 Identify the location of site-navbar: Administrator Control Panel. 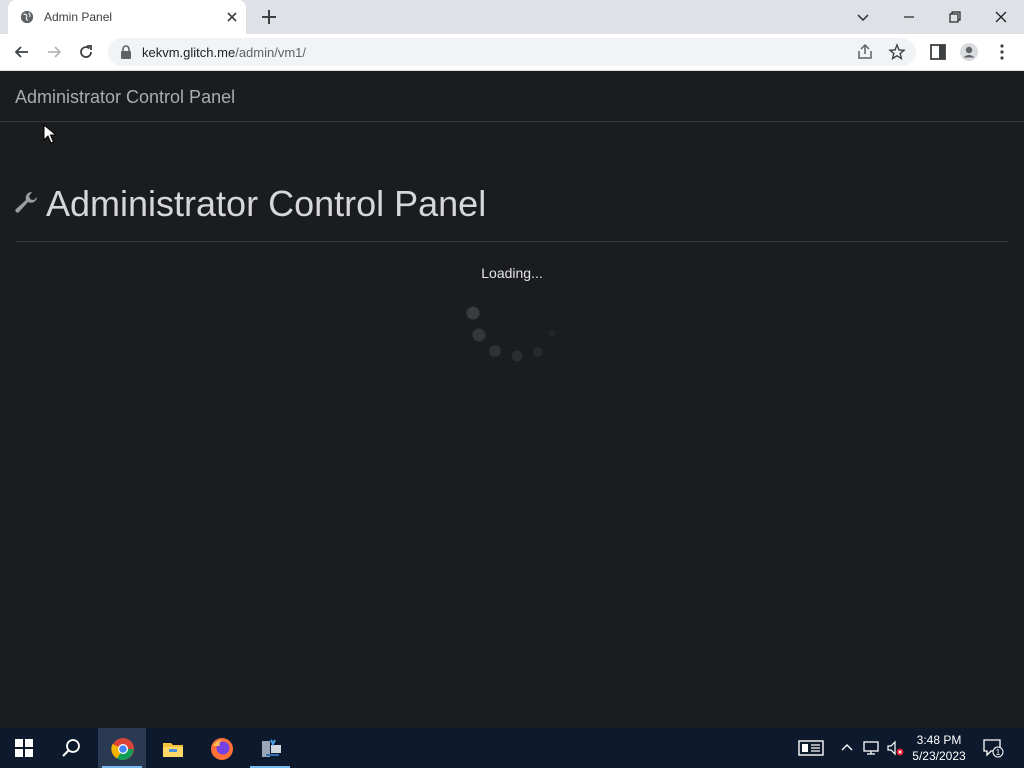
(512, 96).